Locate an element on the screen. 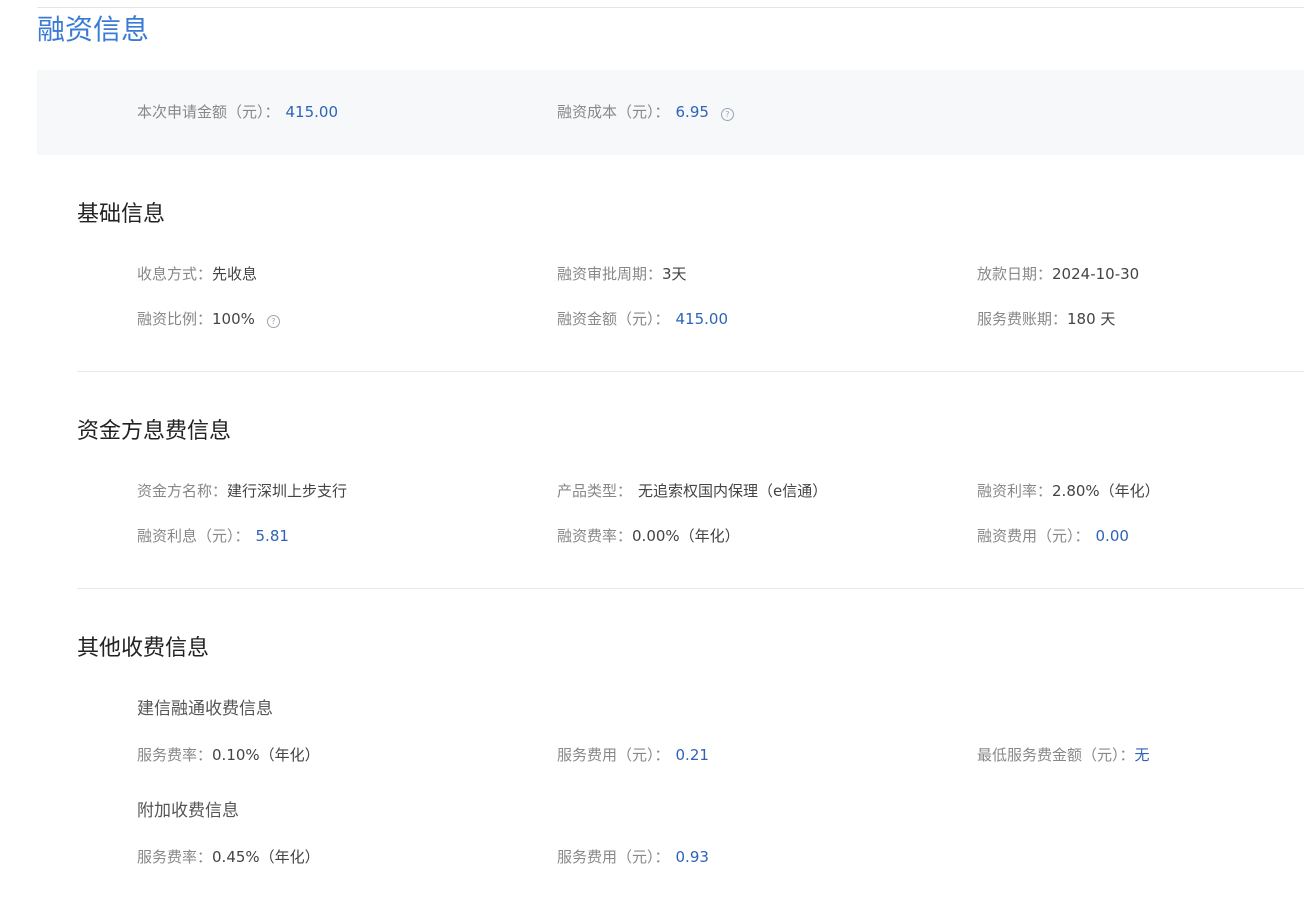 This screenshot has width=1304, height=900. product-type-label: 产品类型： is located at coordinates (595, 491).